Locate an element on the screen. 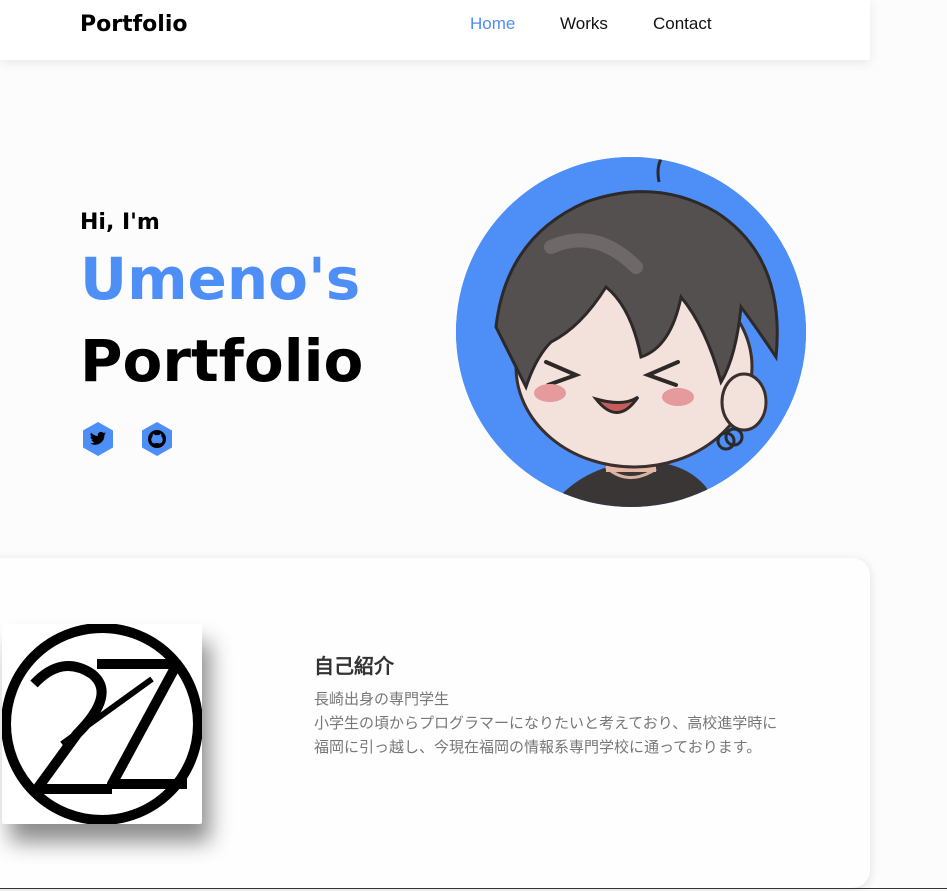 This screenshot has height=891, width=947. about-text-line: 福岡に引っ越し、今現在福岡の情報系専門学校に通っております。 is located at coordinates (538, 747).